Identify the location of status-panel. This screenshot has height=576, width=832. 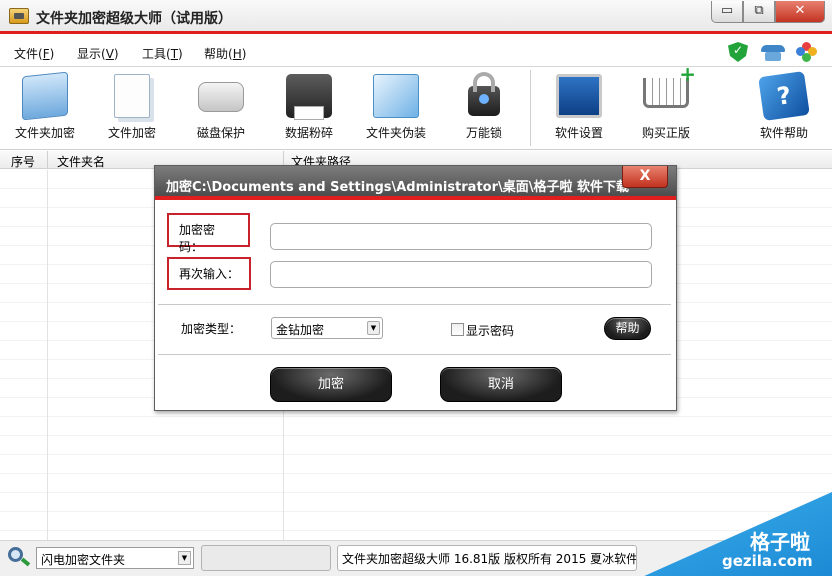
(266, 558).